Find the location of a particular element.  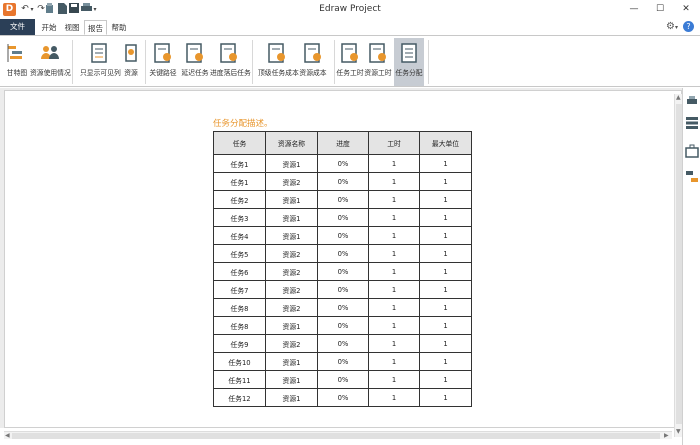

table-row: 任务11 资源1 0% 1 1 is located at coordinates (342, 379).